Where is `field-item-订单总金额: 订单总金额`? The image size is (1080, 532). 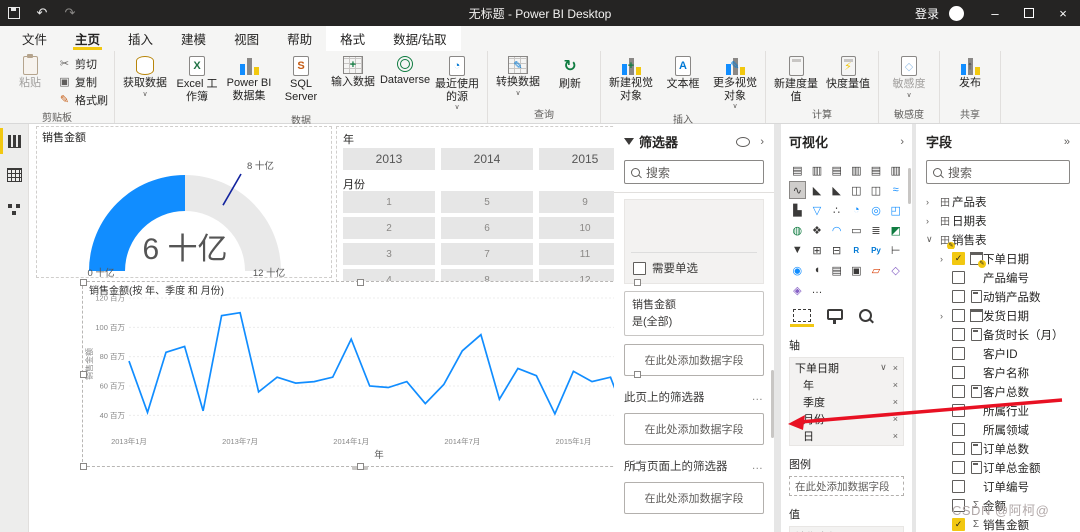
field-item-订单总金额: 订单总金额 is located at coordinates (998, 467).